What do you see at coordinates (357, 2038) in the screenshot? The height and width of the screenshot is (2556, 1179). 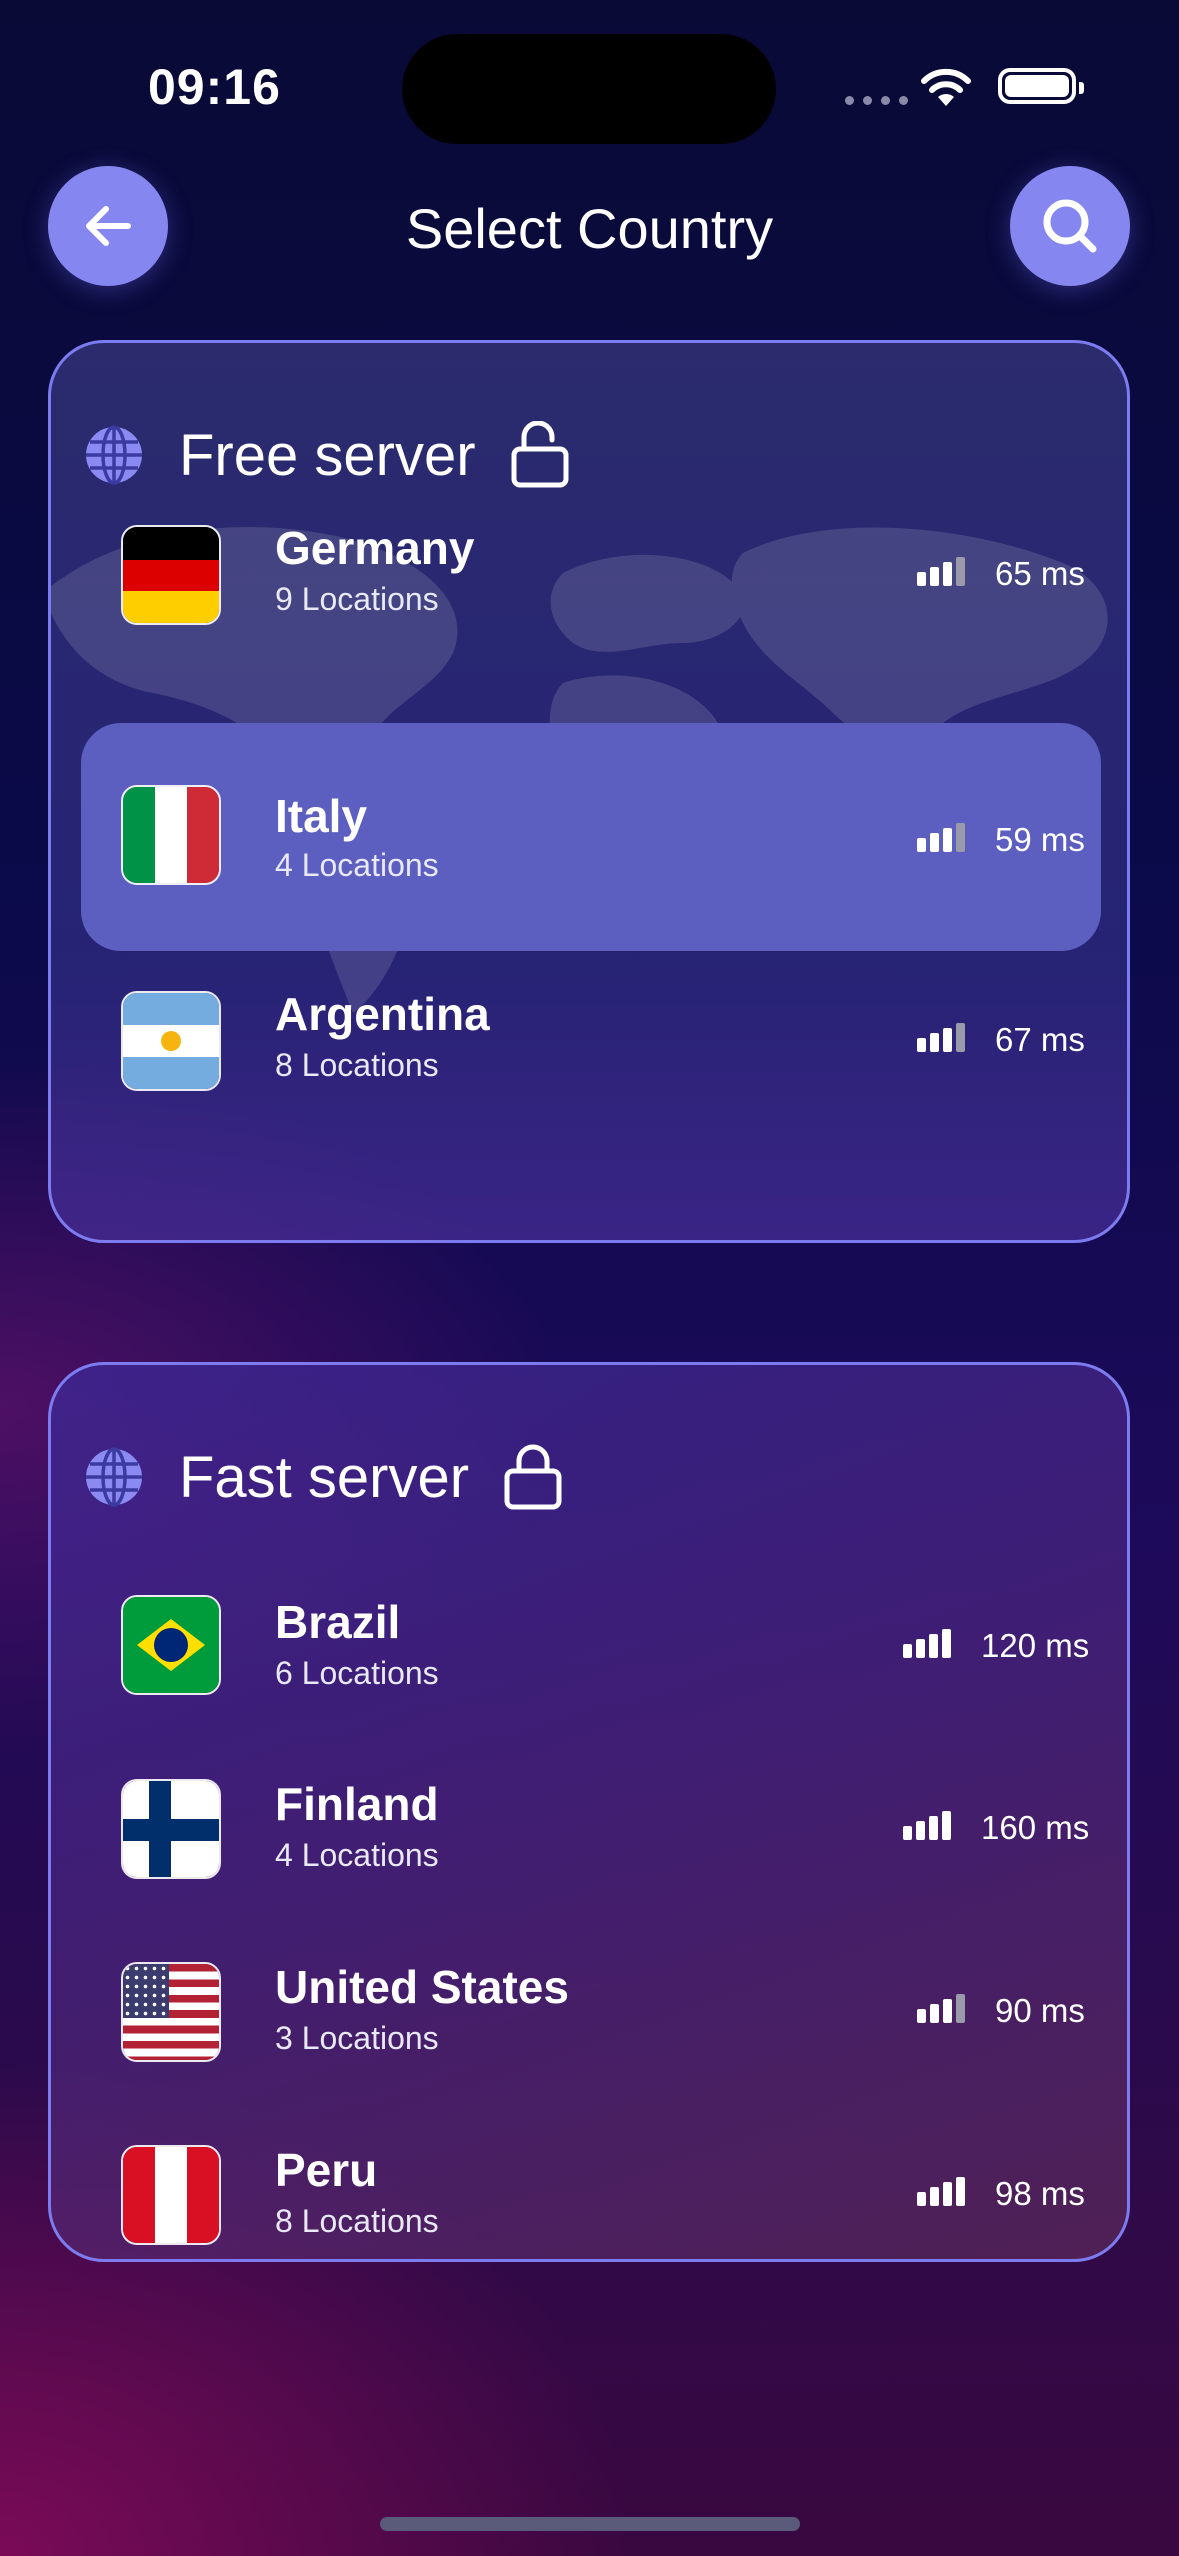 I see `country-locations: 3 Locations` at bounding box center [357, 2038].